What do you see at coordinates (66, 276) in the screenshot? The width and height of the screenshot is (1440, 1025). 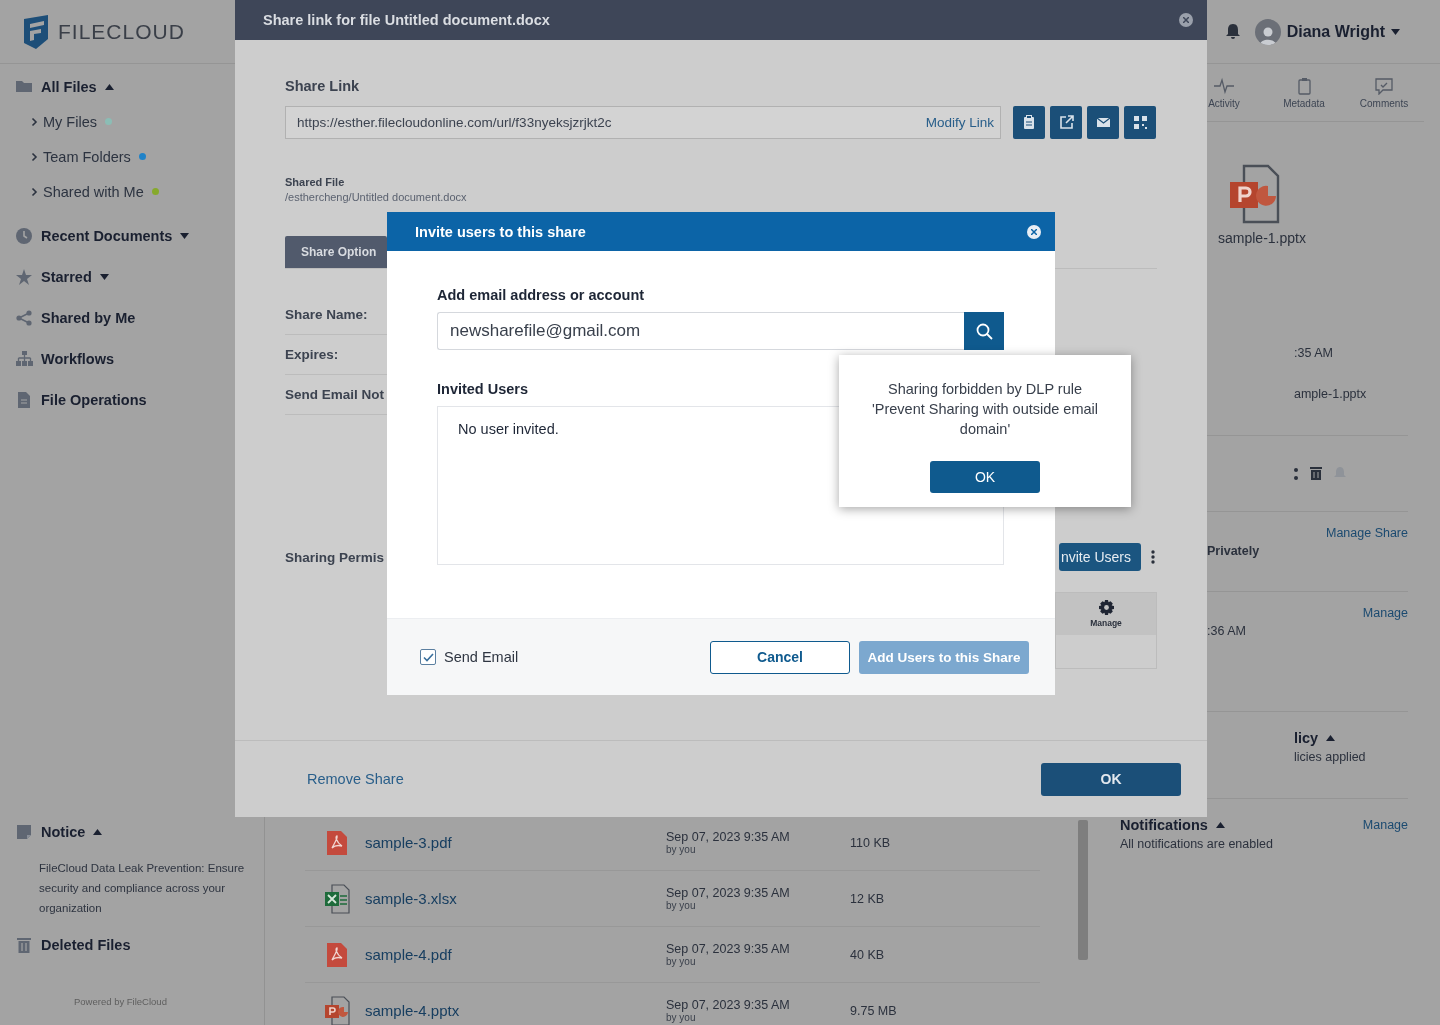 I see `nav-item-label: Starred` at bounding box center [66, 276].